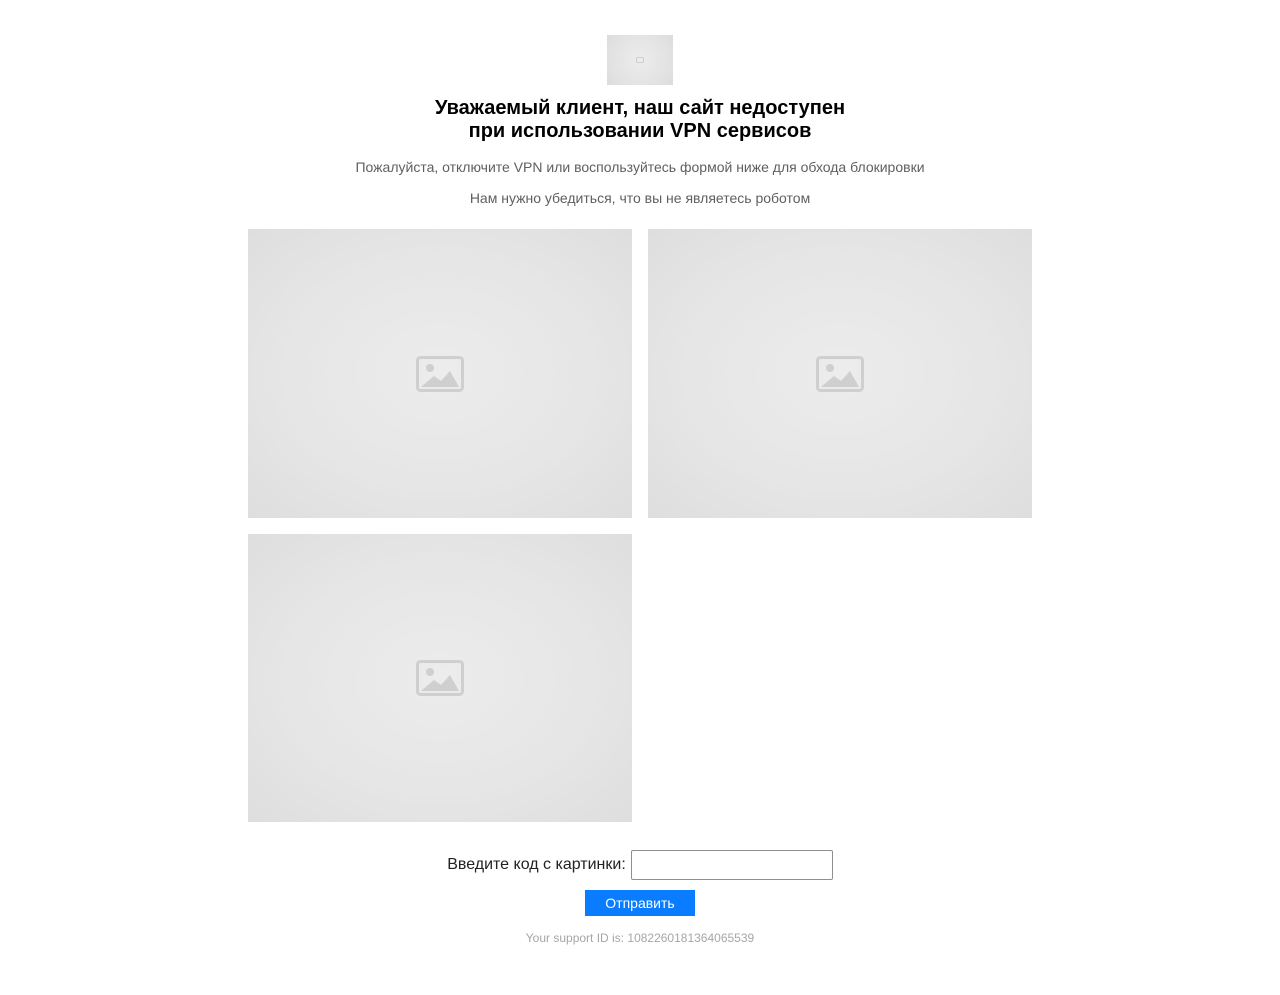  Describe the element at coordinates (640, 903) in the screenshot. I see `submit-button: Отправить` at that location.